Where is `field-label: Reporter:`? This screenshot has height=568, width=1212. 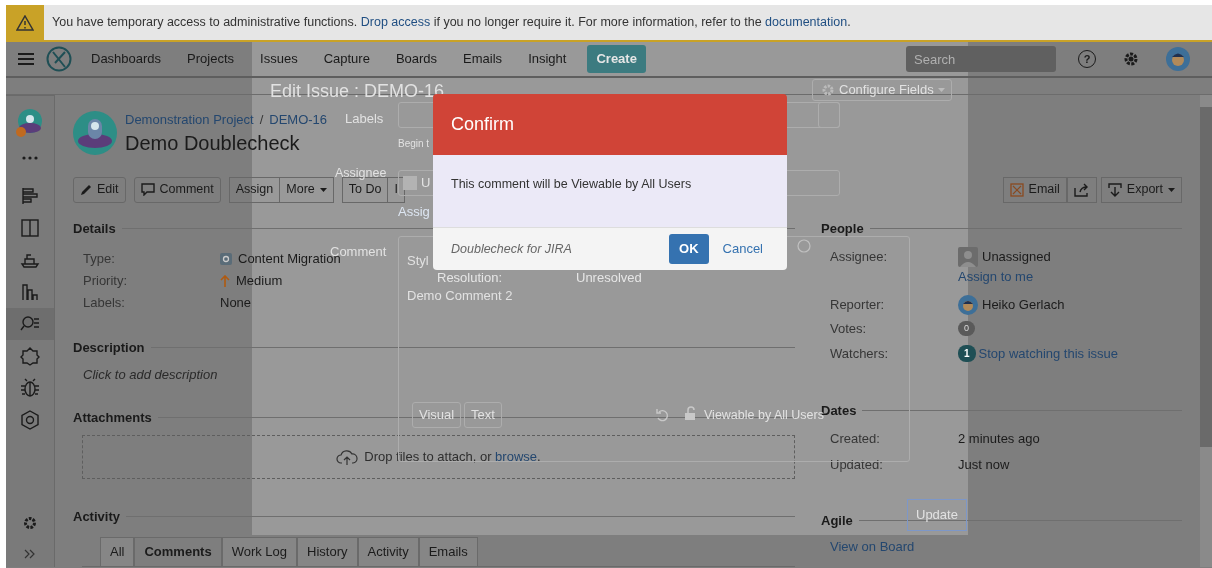 field-label: Reporter: is located at coordinates (858, 304).